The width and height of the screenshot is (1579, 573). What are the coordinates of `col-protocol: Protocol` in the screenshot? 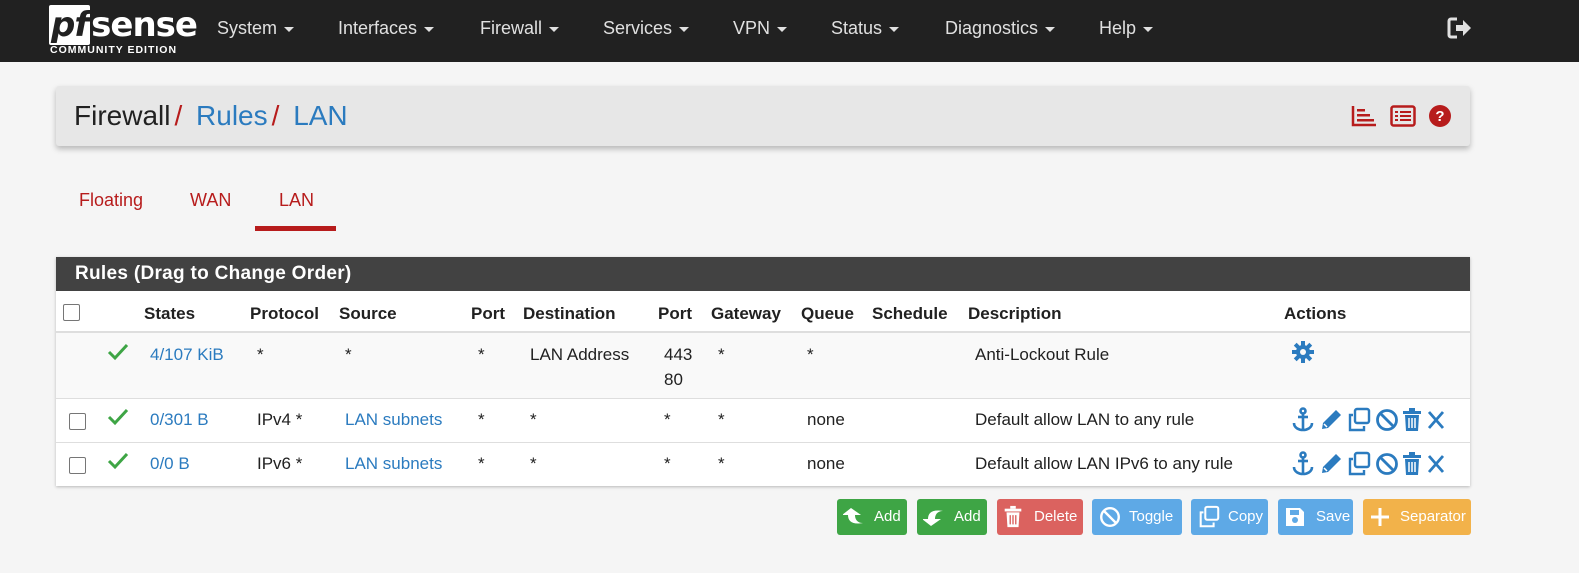 It's located at (284, 313).